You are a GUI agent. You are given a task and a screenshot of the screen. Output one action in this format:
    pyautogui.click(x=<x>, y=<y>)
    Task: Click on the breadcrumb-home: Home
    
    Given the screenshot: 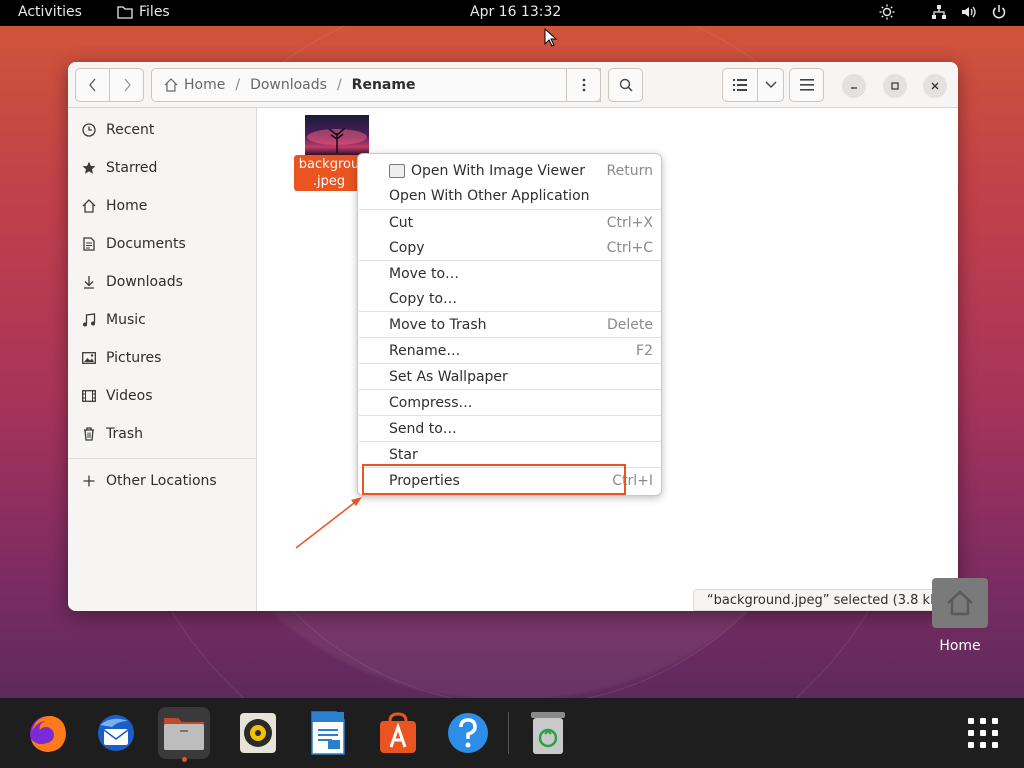 What is the action you would take?
    pyautogui.click(x=194, y=85)
    